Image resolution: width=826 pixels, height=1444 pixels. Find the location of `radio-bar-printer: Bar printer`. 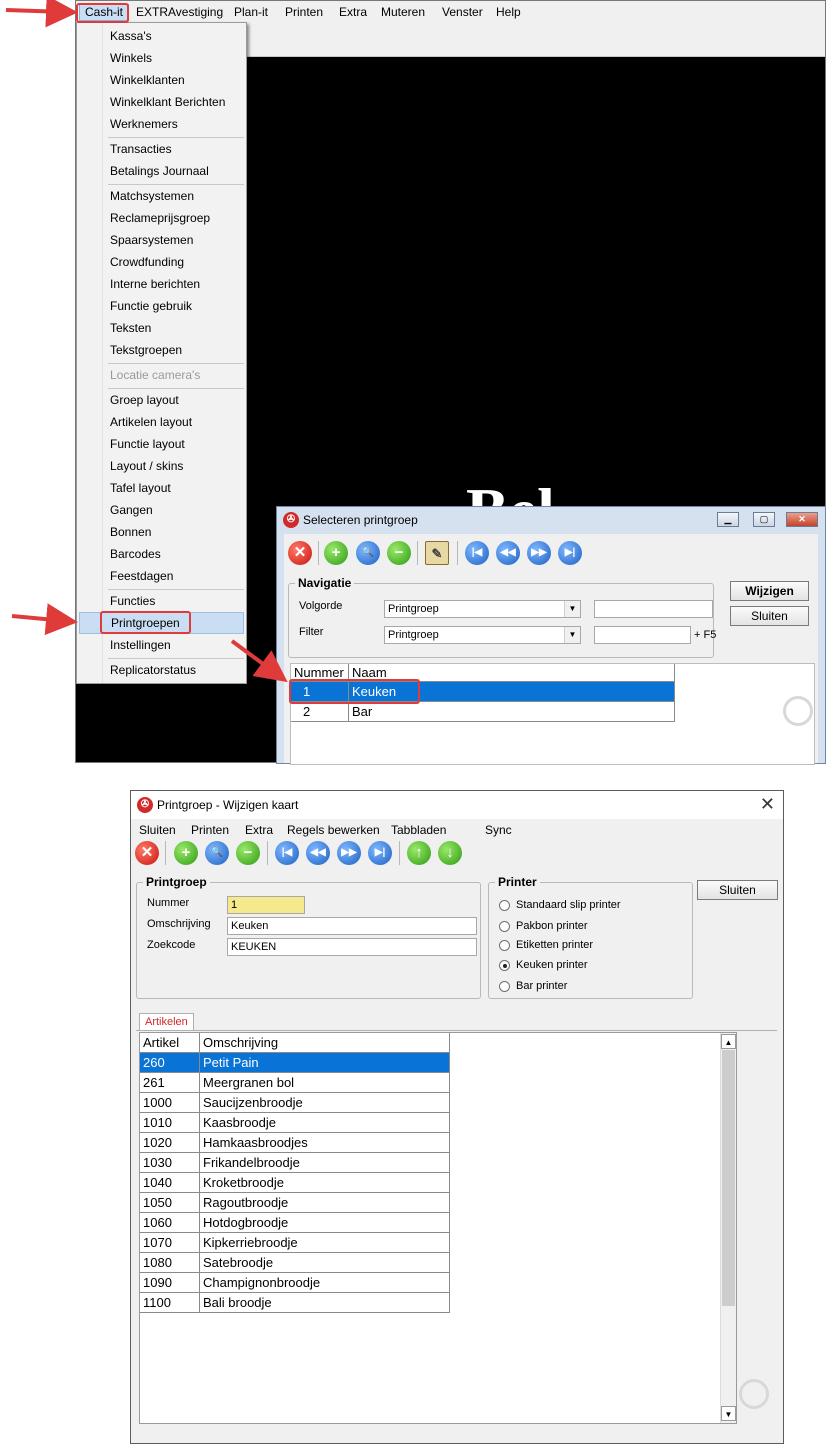

radio-bar-printer: Bar printer is located at coordinates (533, 986).